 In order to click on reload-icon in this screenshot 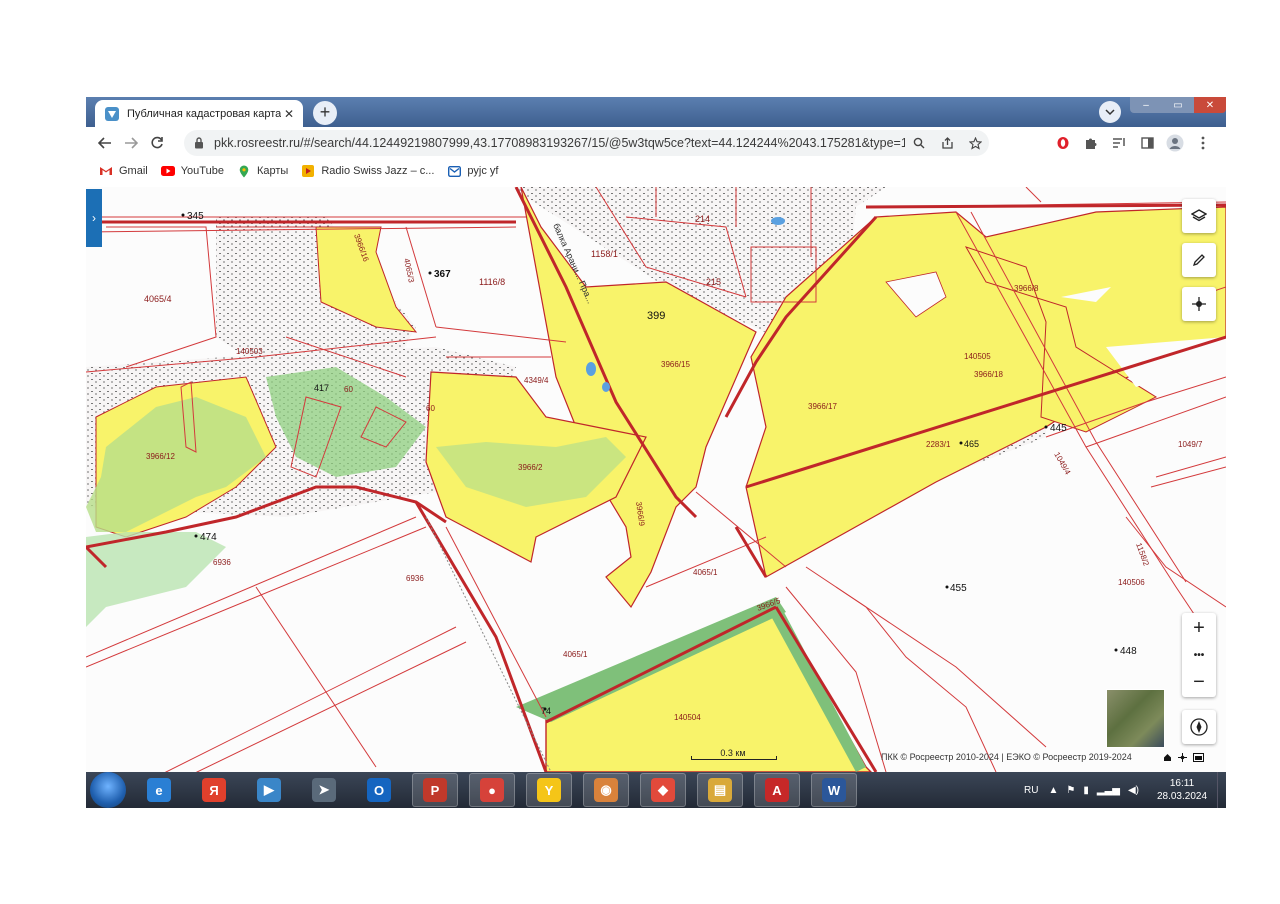, I will do `click(157, 142)`.